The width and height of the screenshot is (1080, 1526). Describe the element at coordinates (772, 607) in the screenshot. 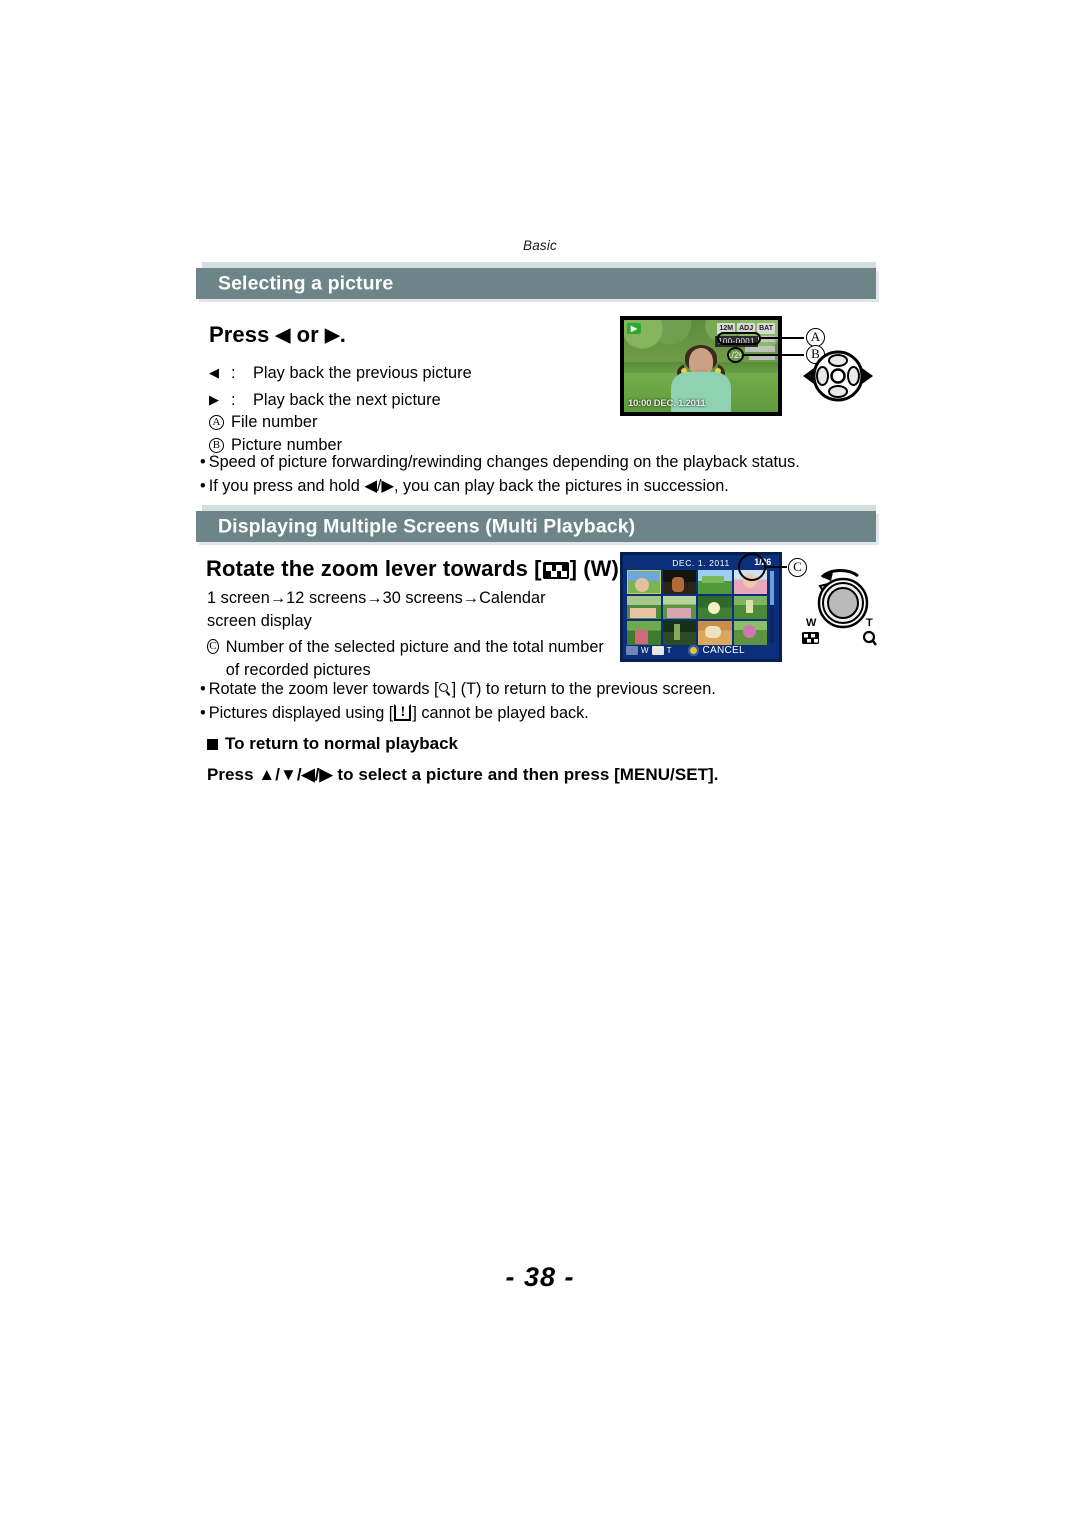

I see `scrollbar` at that location.